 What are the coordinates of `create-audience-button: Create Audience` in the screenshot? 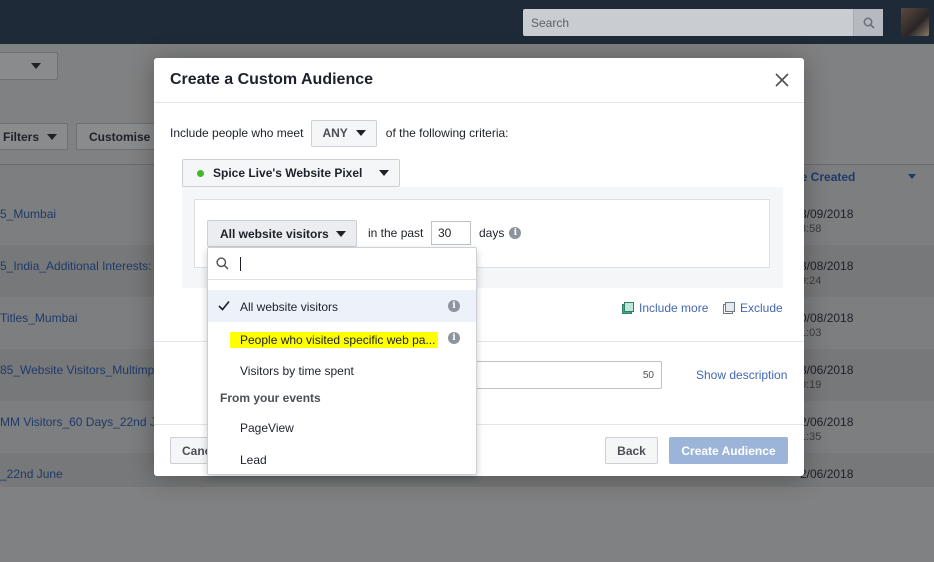 It's located at (728, 450).